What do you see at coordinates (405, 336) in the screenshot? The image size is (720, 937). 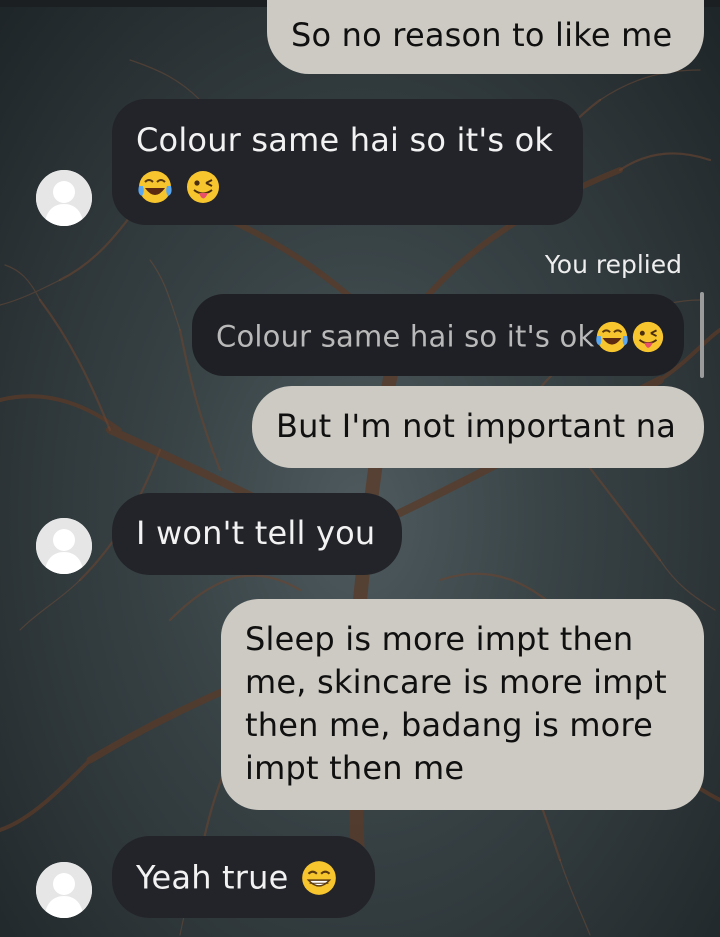 I see `quoted-text: Colour same hai so it's ok` at bounding box center [405, 336].